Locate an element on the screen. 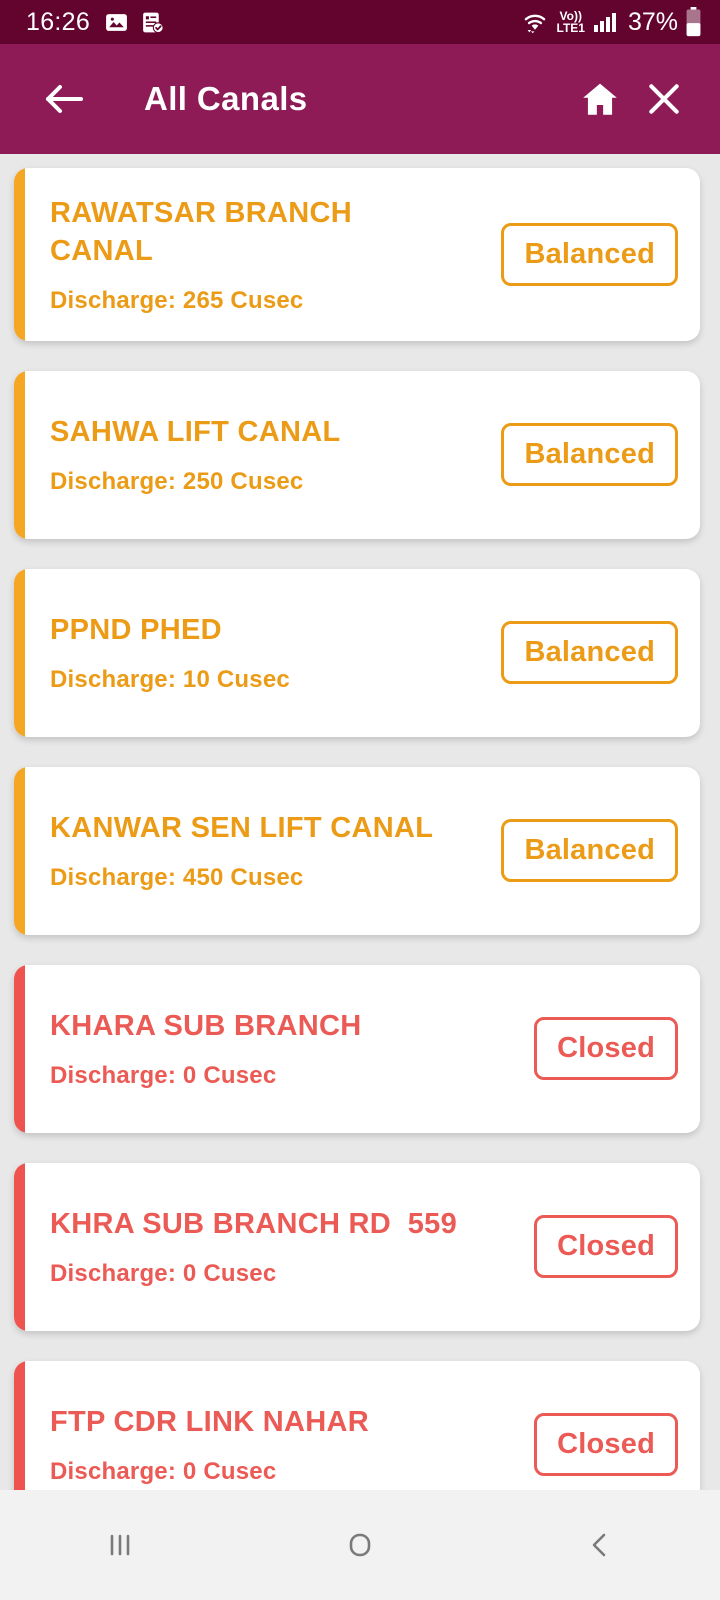  recents-icon is located at coordinates (120, 1545).